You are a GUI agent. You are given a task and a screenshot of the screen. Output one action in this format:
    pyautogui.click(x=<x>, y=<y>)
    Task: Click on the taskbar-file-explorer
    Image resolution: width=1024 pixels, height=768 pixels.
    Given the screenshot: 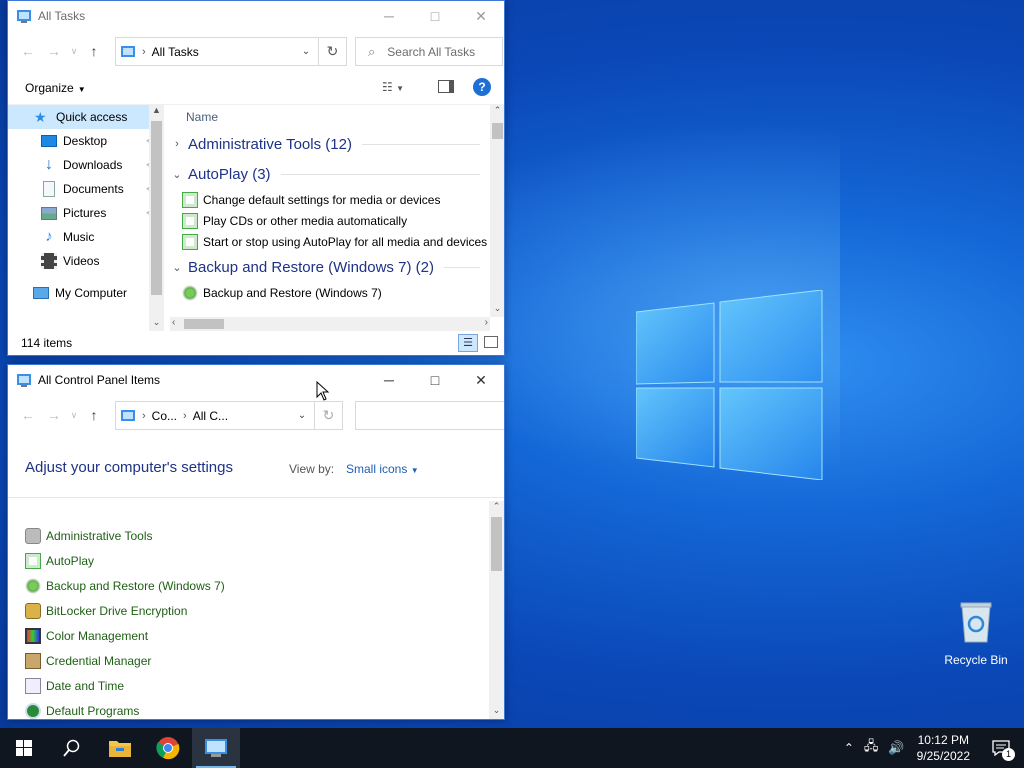 What is the action you would take?
    pyautogui.click(x=120, y=748)
    